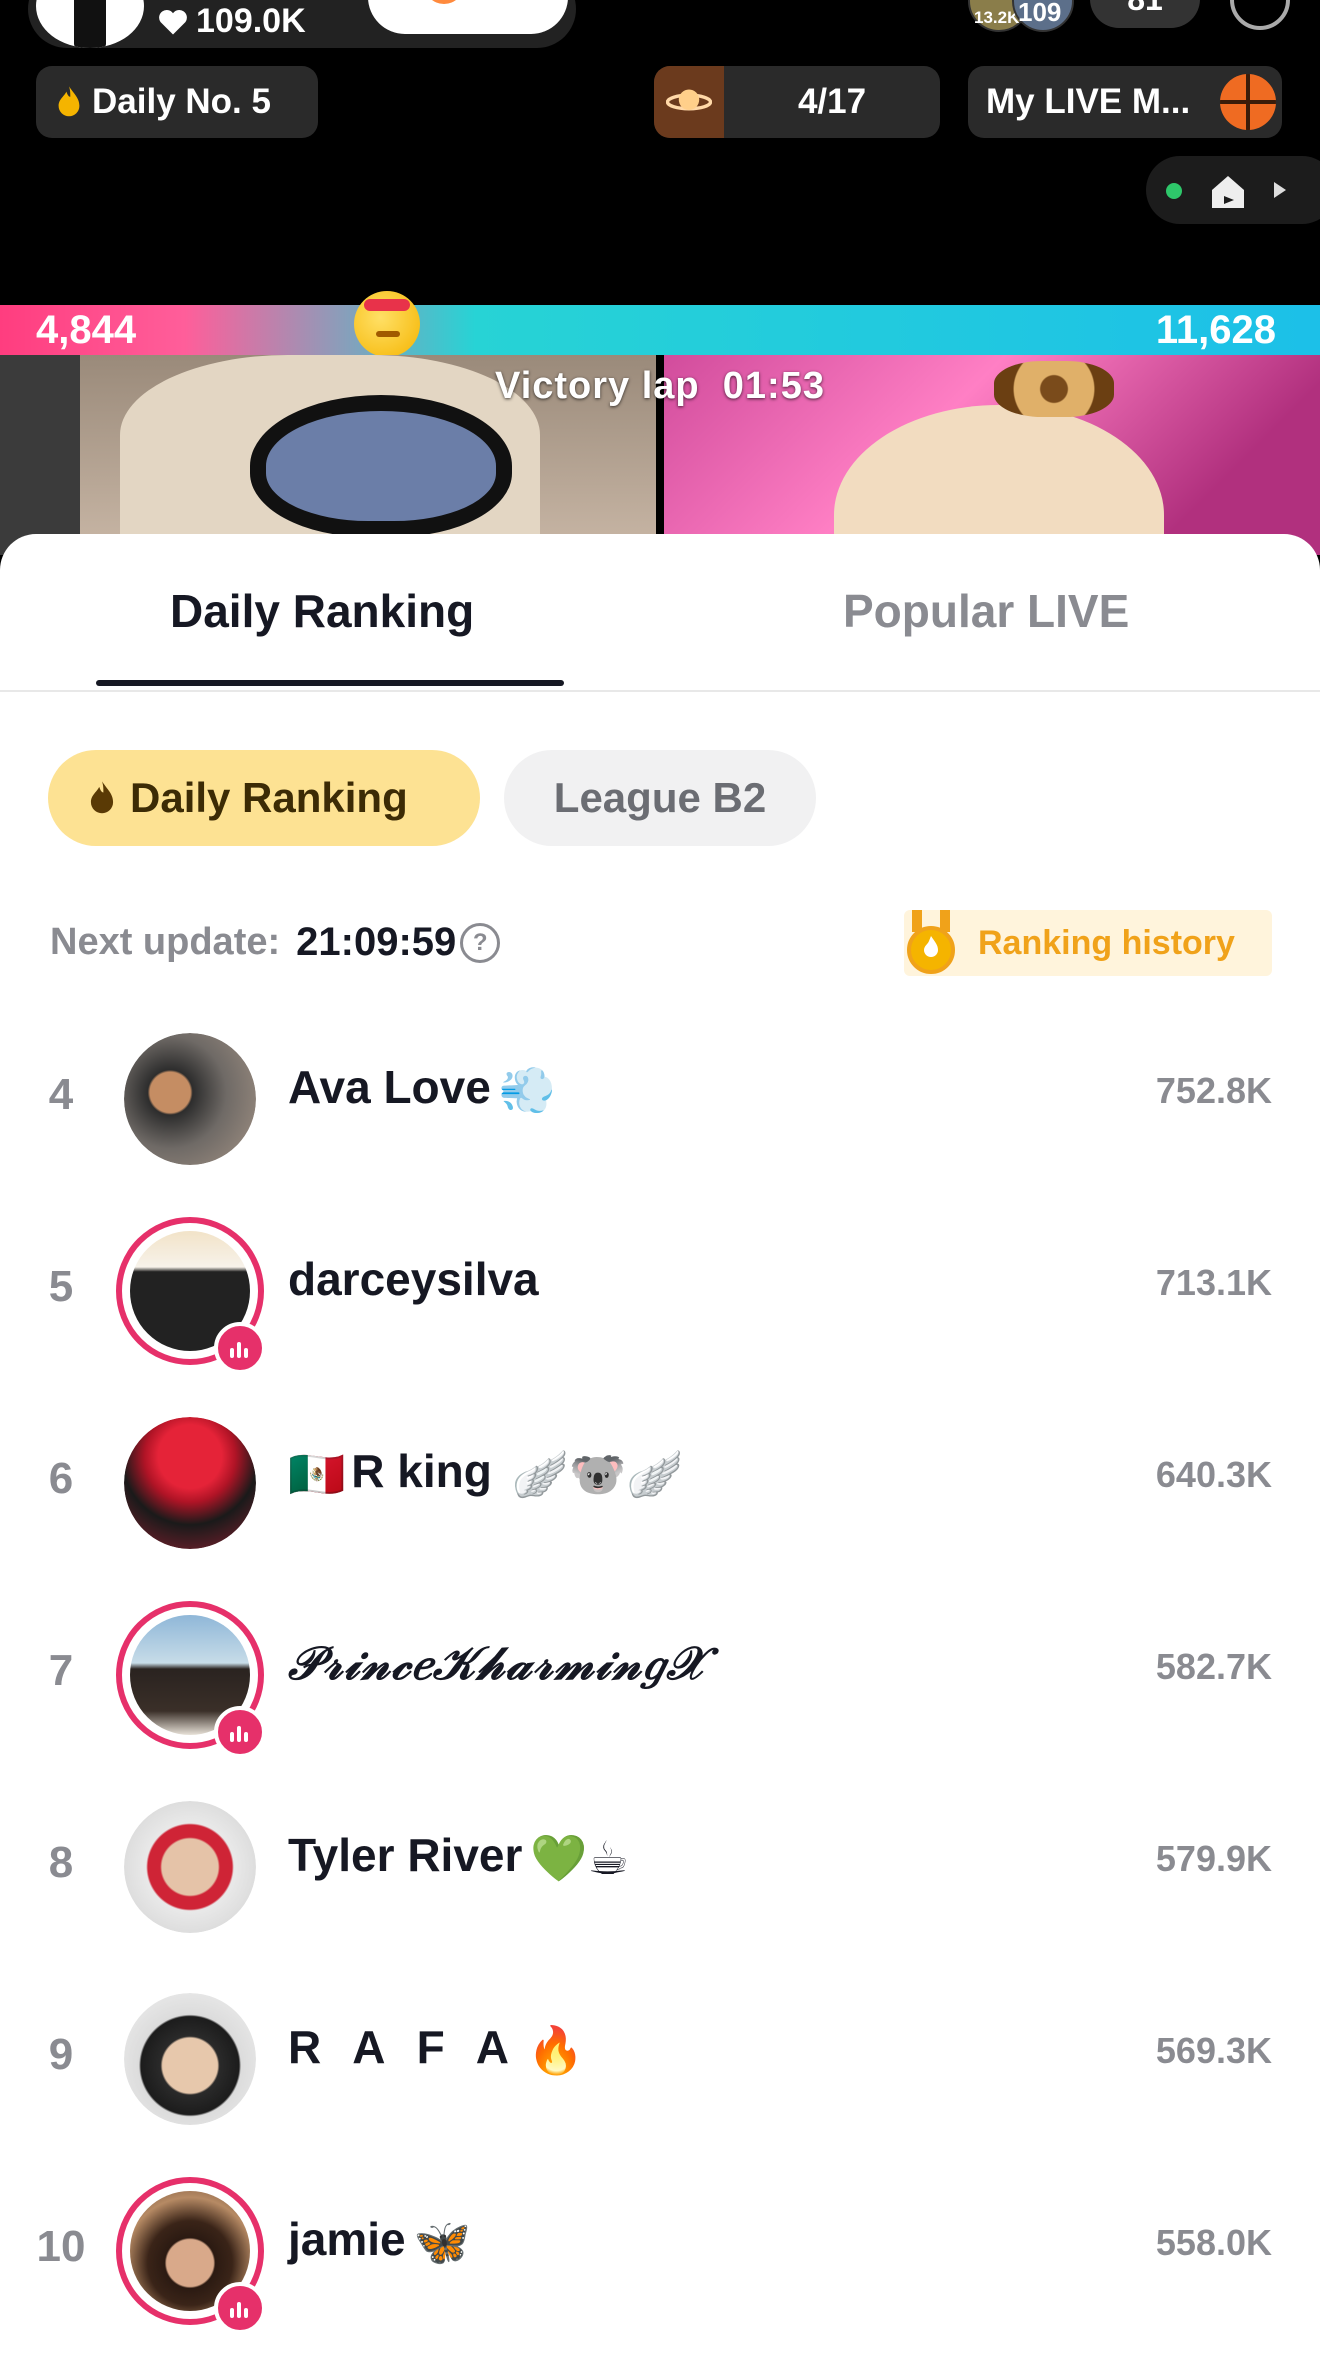 This screenshot has height=2354, width=1320. Describe the element at coordinates (1248, 102) in the screenshot. I see `basketball-icon` at that location.